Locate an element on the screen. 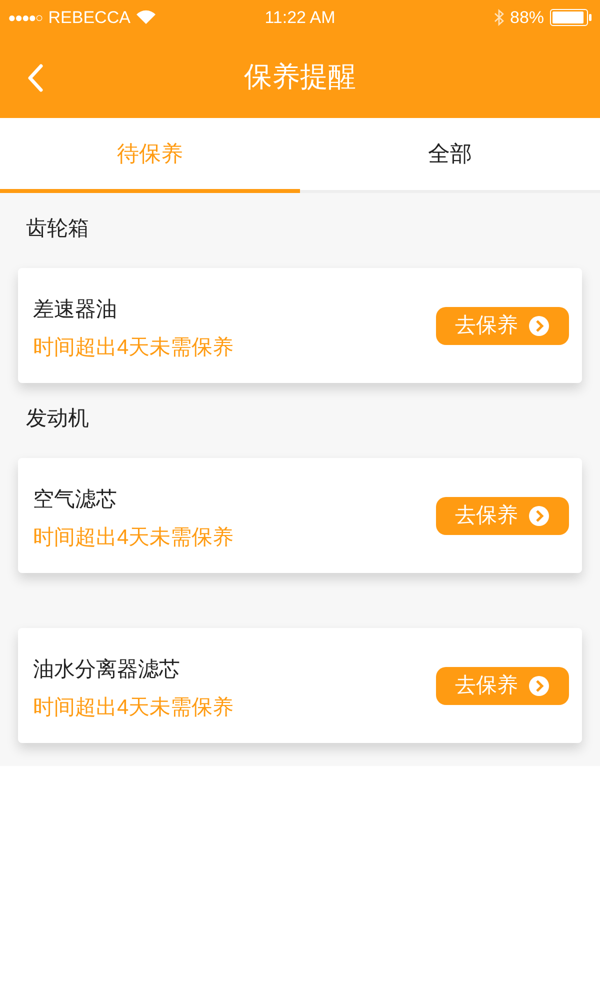 The width and height of the screenshot is (600, 994). part-name: 油水分离器滤芯 is located at coordinates (107, 669).